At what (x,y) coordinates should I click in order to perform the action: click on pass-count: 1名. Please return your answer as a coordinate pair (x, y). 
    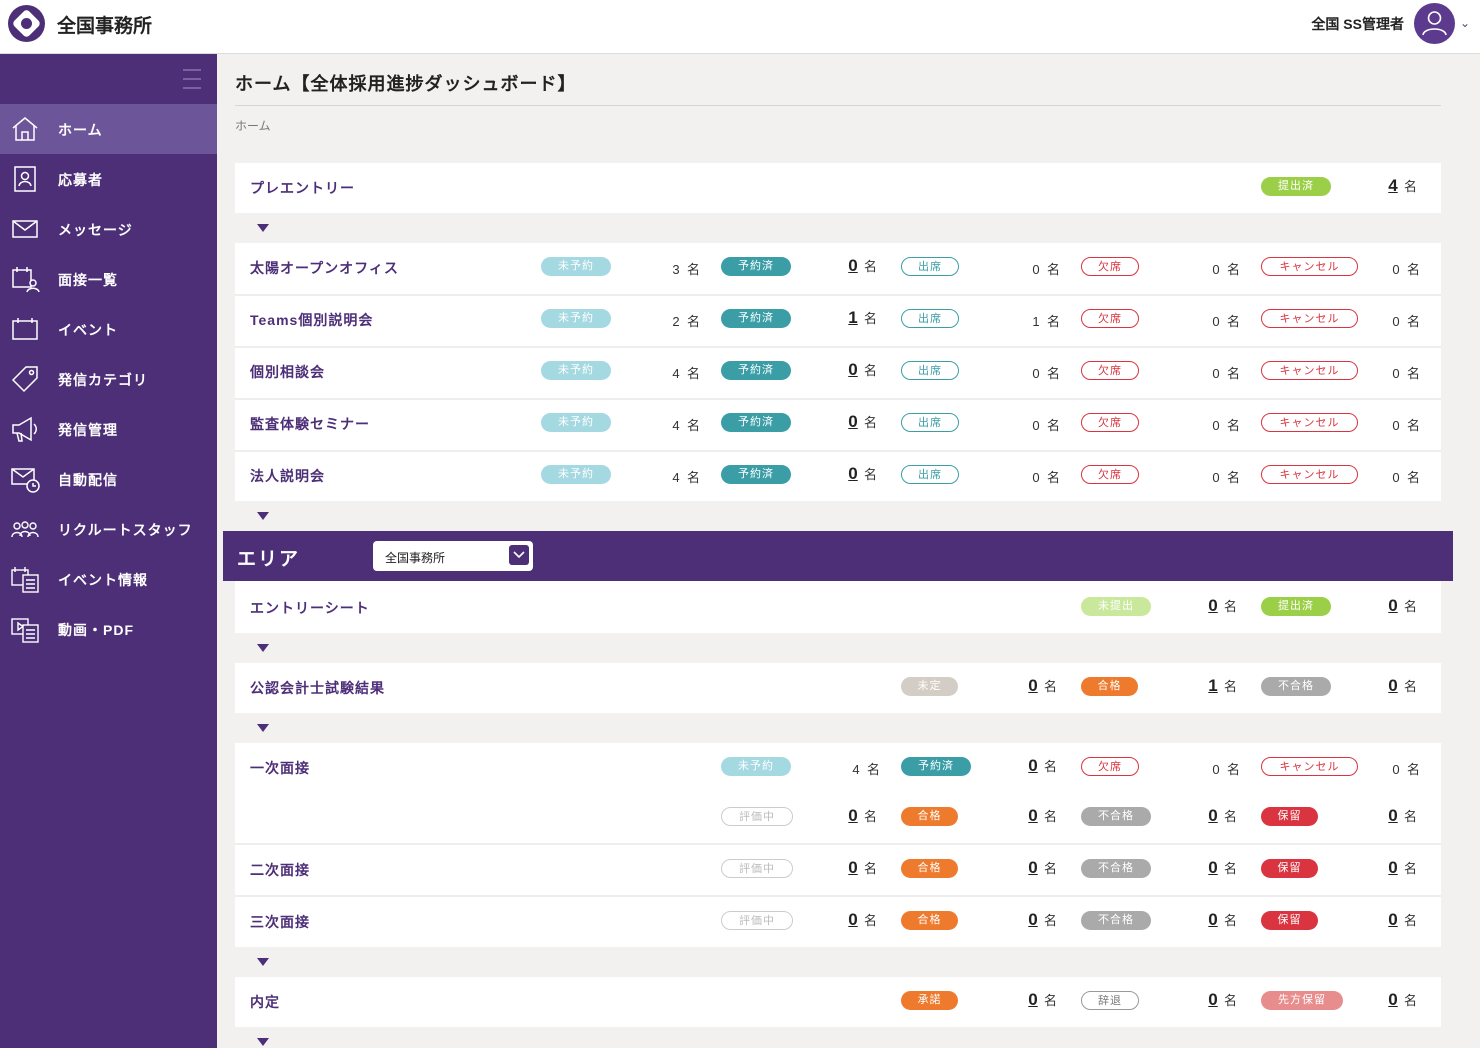
    Looking at the image, I should click on (1222, 686).